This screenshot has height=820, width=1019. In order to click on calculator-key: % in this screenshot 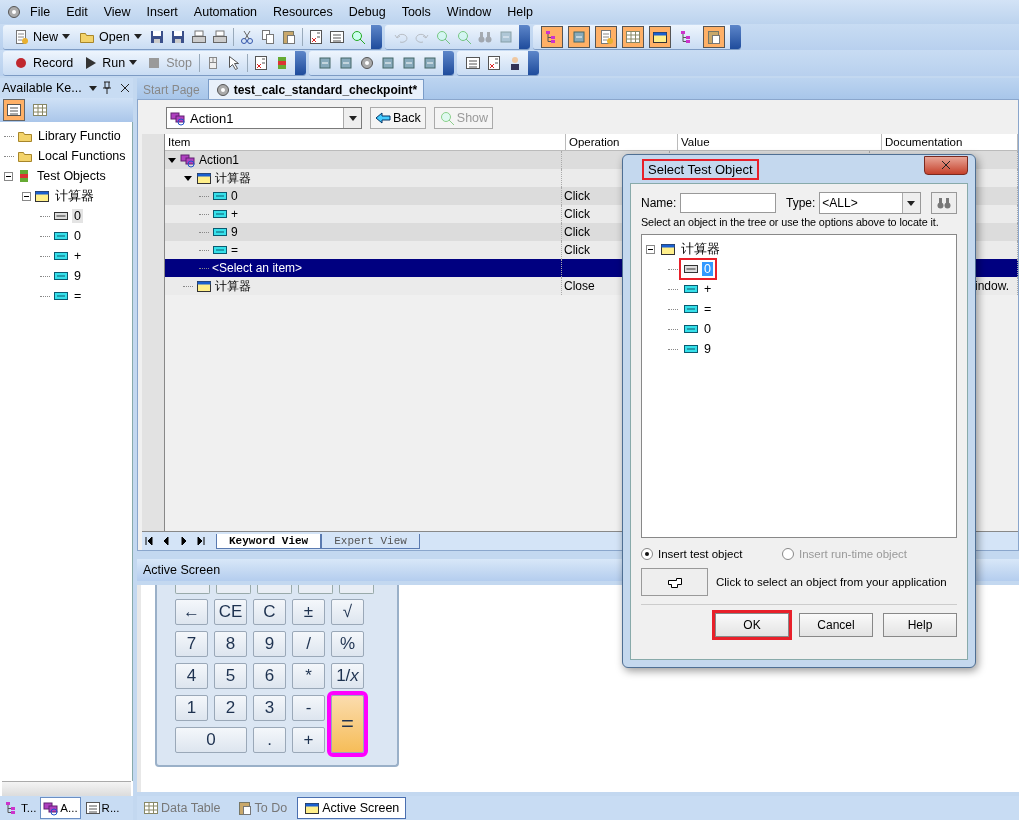, I will do `click(347, 644)`.